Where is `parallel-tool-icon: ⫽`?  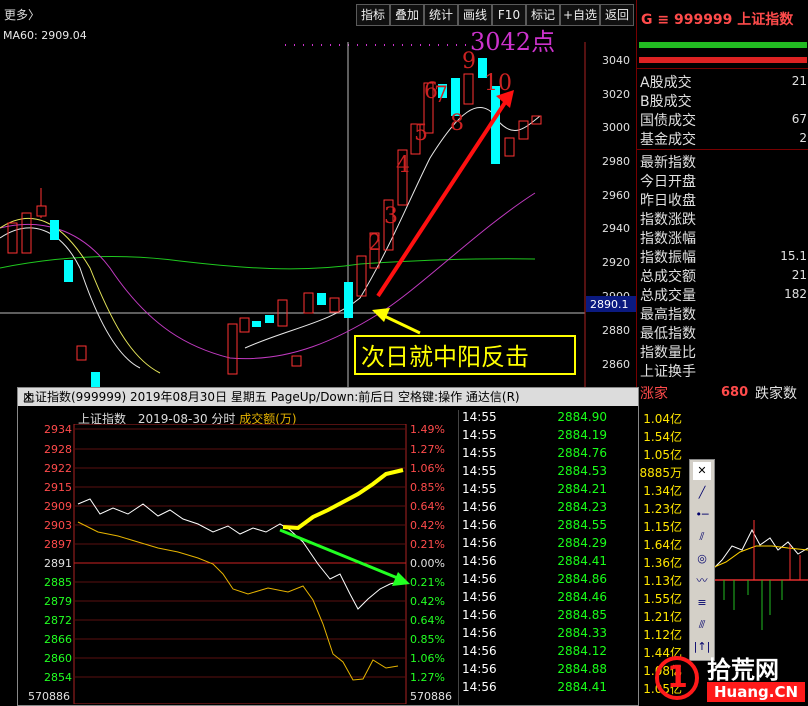 parallel-tool-icon: ⫽ is located at coordinates (702, 537).